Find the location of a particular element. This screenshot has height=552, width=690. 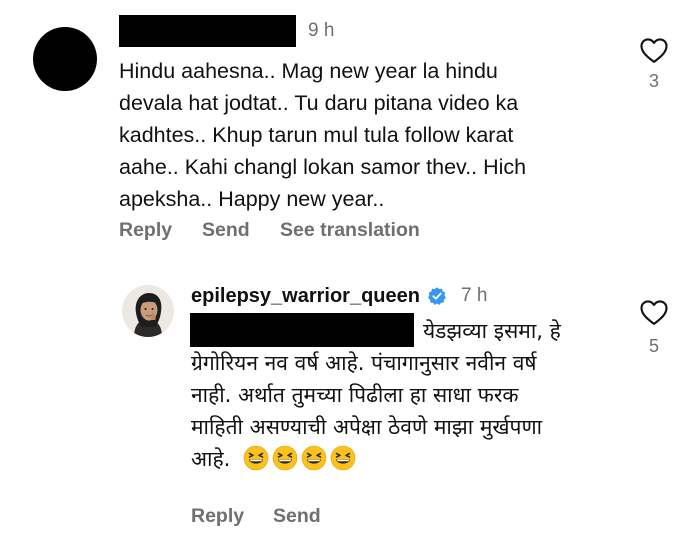

comment-like-button is located at coordinates (654, 52).